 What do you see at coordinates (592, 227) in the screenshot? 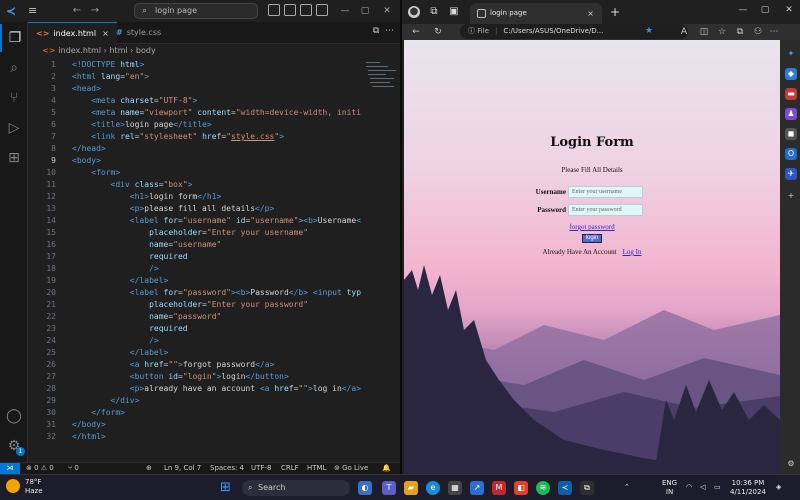
I see `forgot-password-link: forgot password` at bounding box center [592, 227].